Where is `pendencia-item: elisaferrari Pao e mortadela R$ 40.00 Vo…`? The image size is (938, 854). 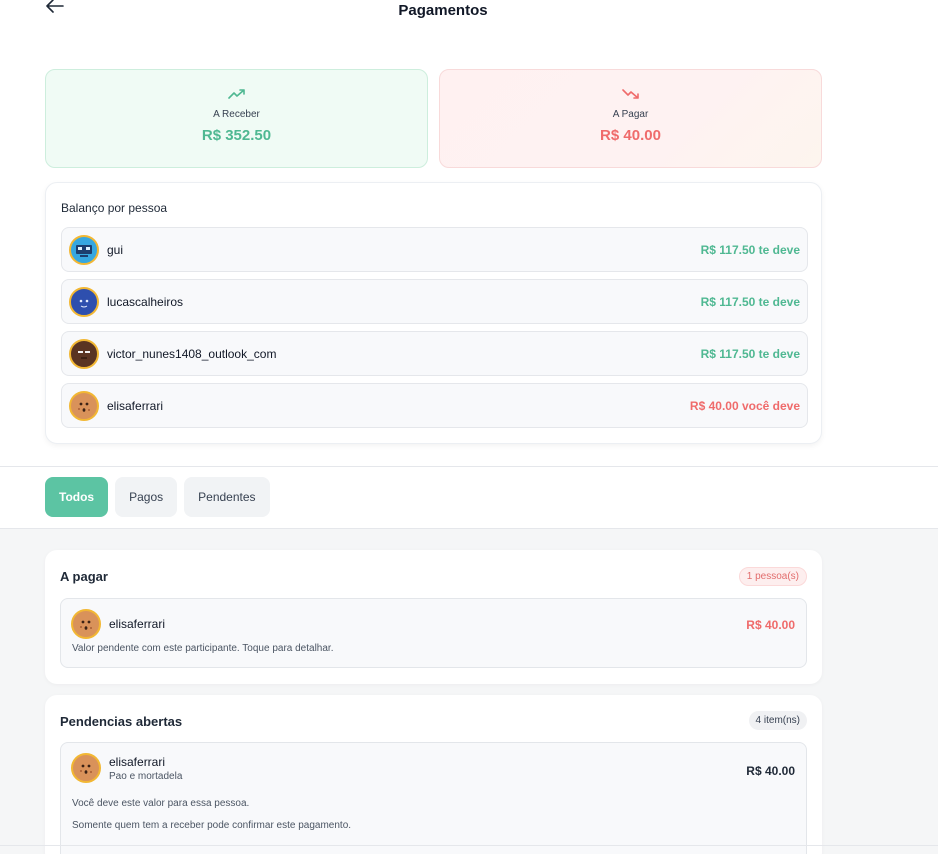 pendencia-item: elisaferrari Pao e mortadela R$ 40.00 Vo… is located at coordinates (433, 798).